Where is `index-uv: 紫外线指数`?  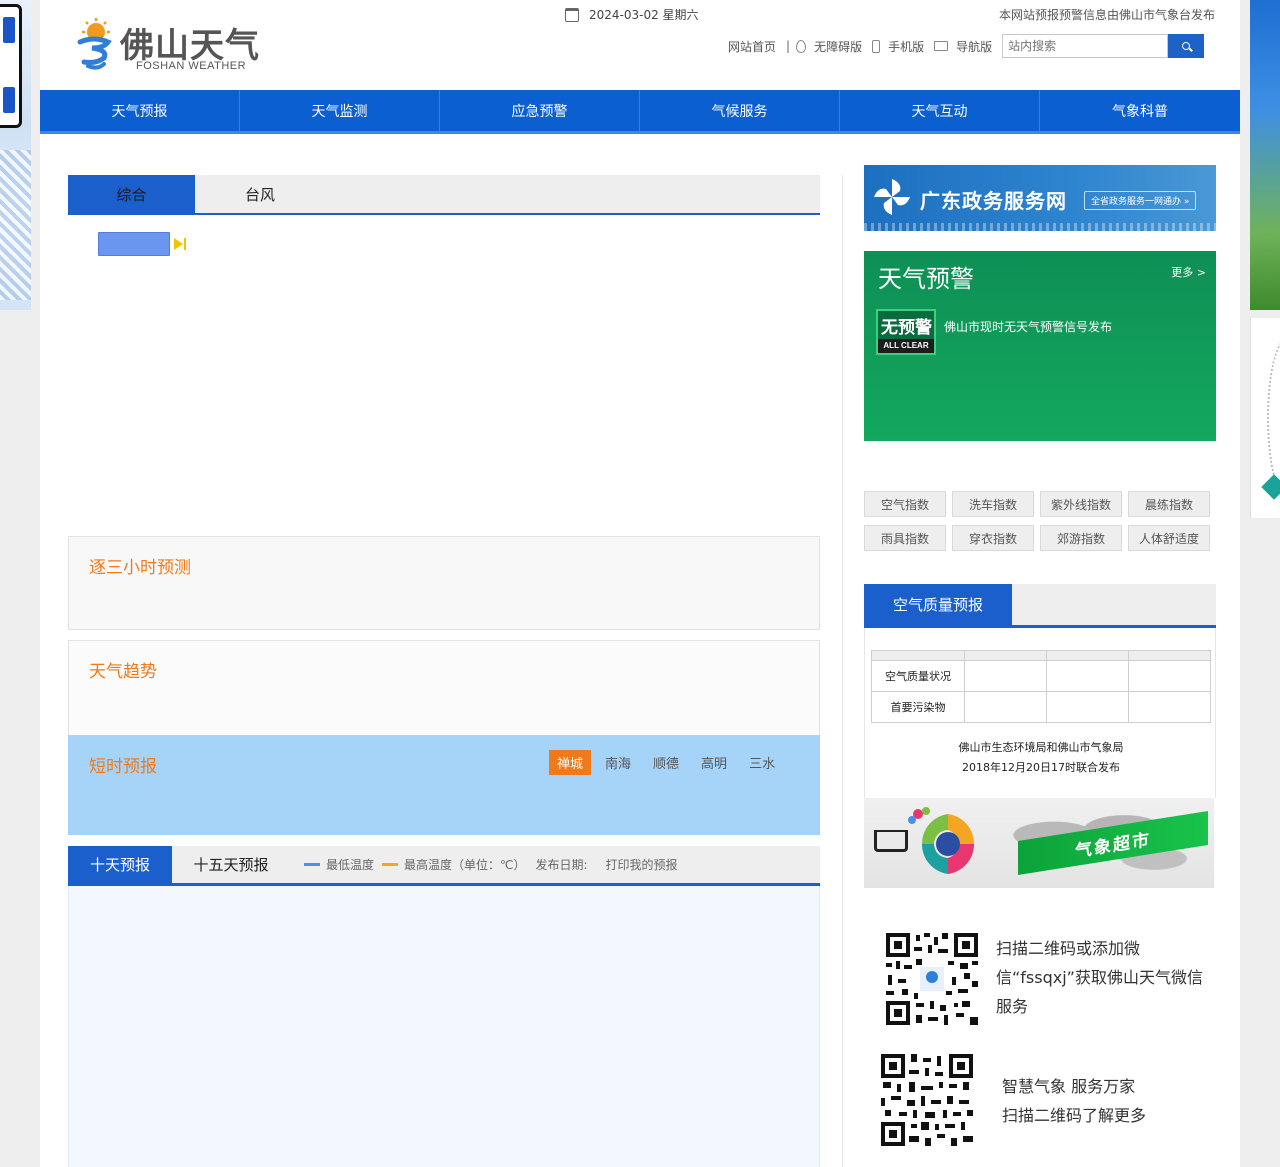 index-uv: 紫外线指数 is located at coordinates (1081, 504).